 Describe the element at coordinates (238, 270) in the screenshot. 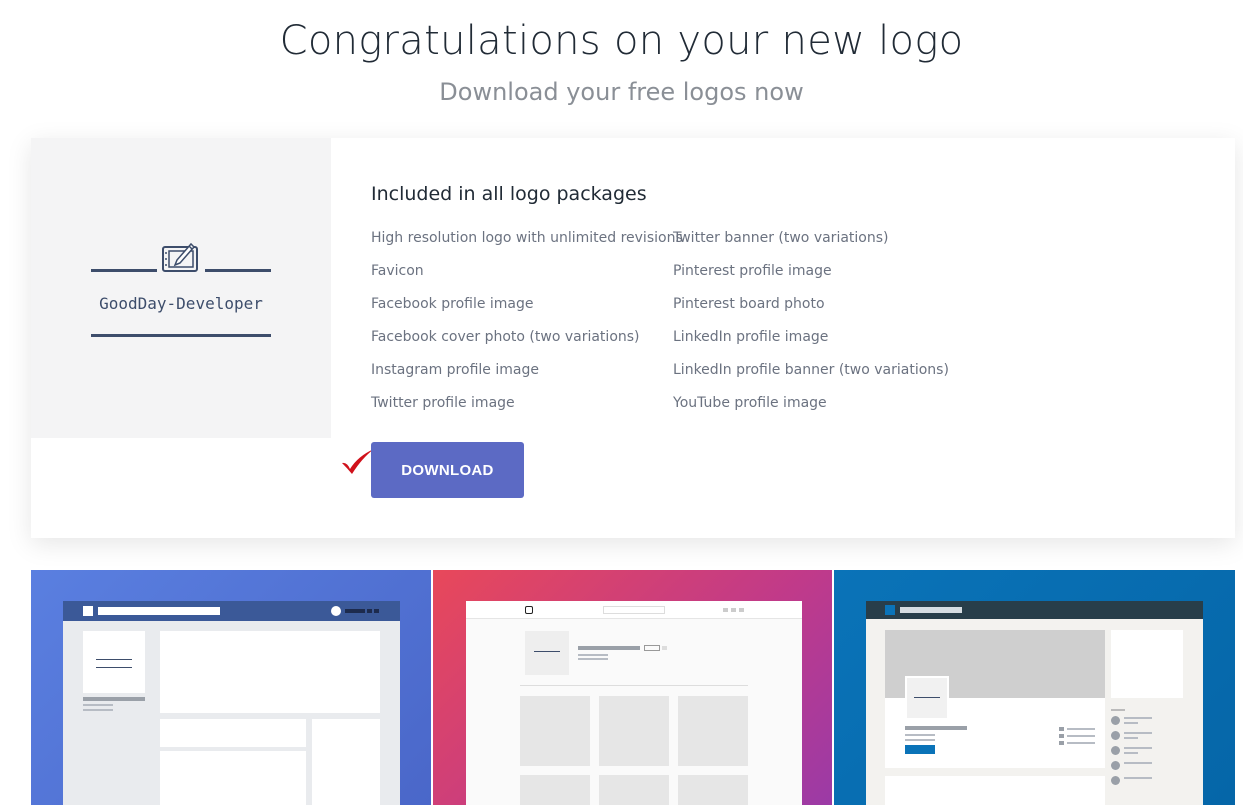

I see `logo-rule-right` at that location.